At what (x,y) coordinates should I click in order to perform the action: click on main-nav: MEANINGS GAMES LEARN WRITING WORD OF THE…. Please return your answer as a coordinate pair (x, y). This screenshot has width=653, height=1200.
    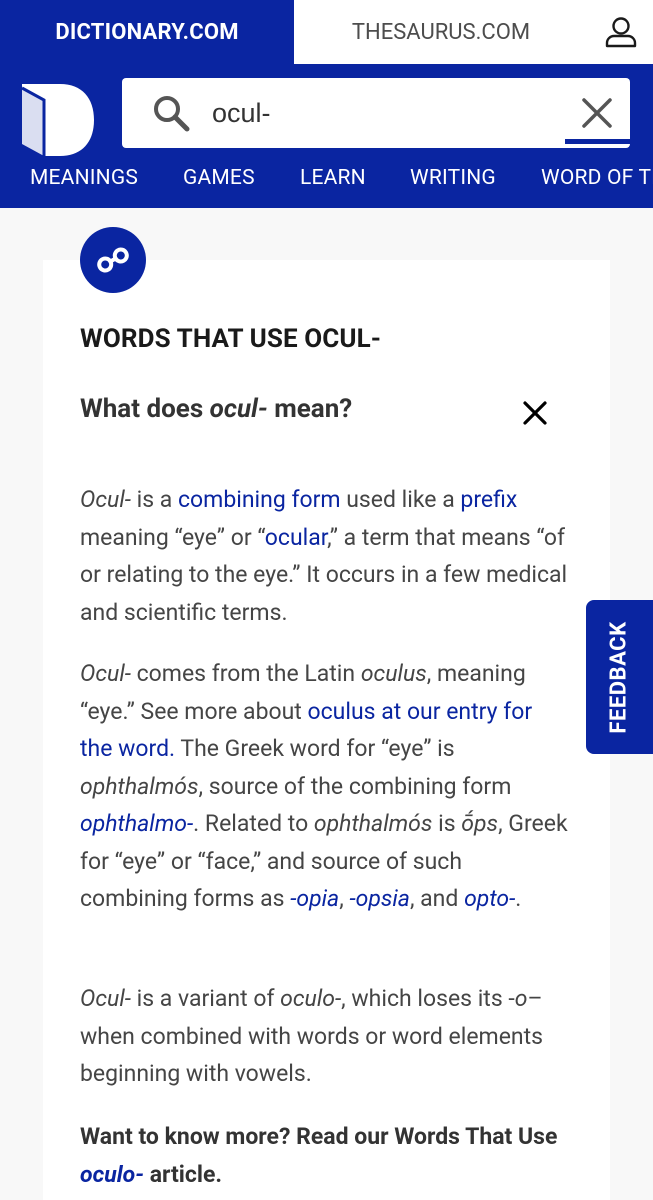
    Looking at the image, I should click on (326, 181).